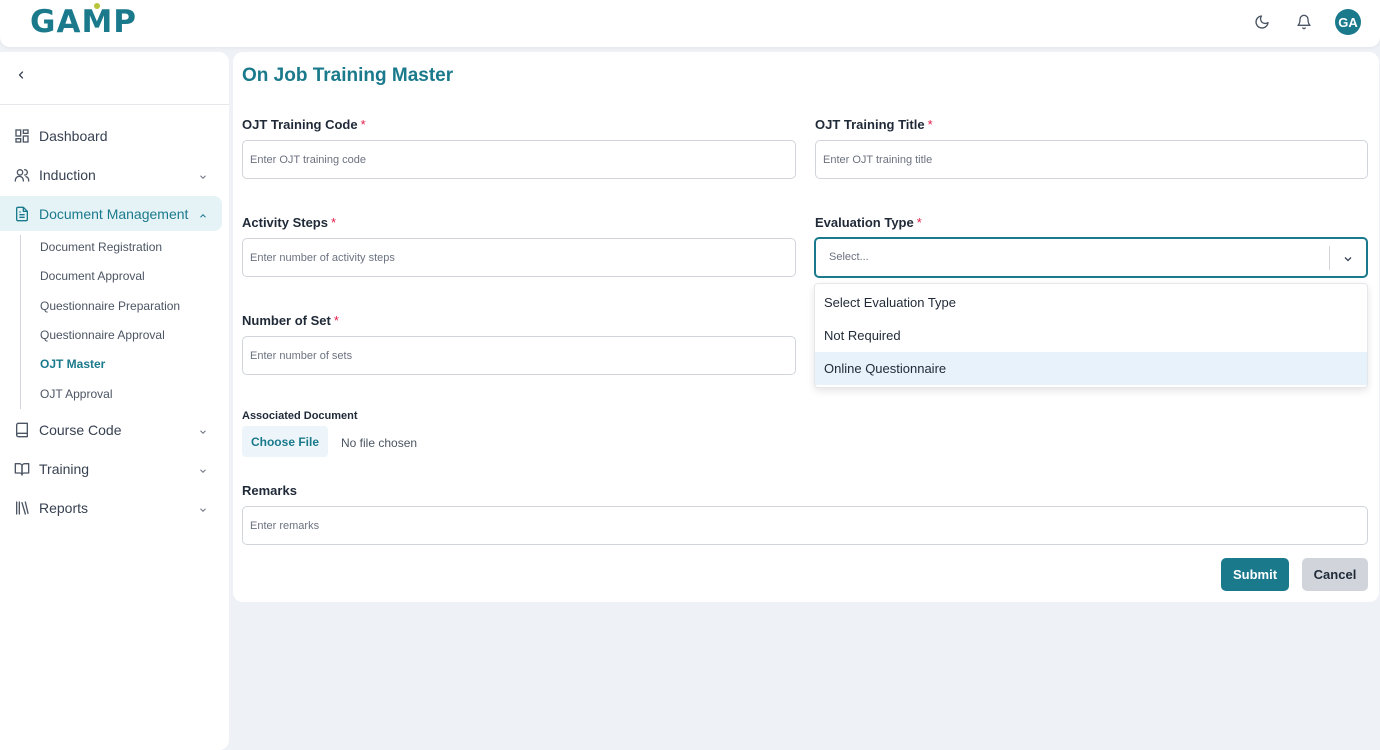 Image resolution: width=1380 pixels, height=750 pixels. Describe the element at coordinates (22, 136) in the screenshot. I see `dashboard-icon` at that location.